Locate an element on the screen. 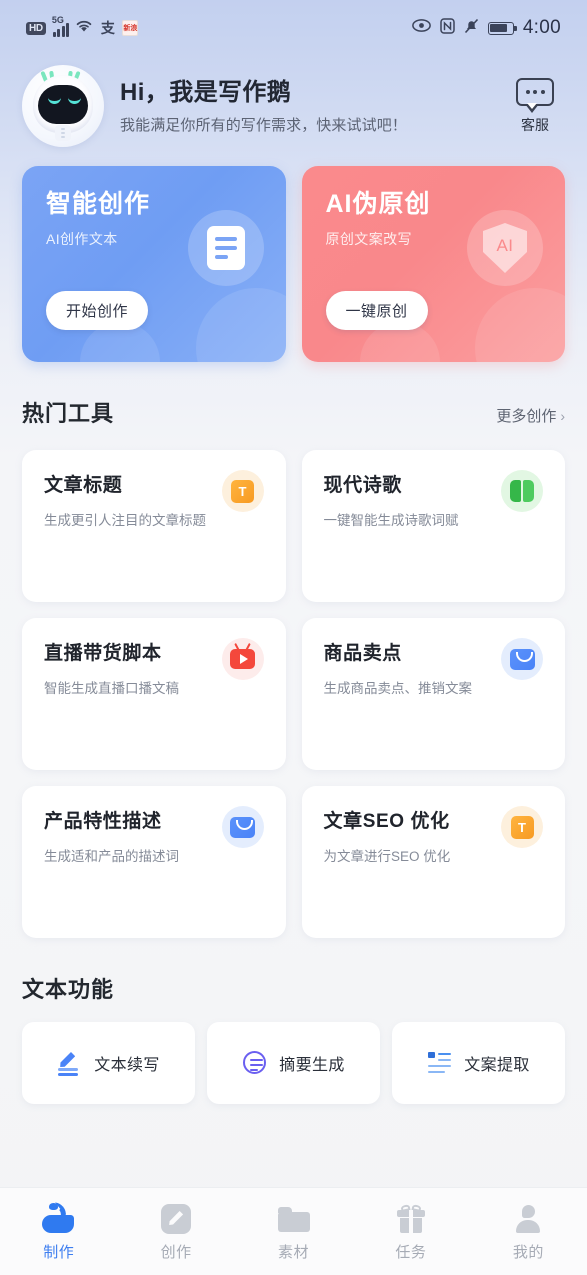  nfc-icon is located at coordinates (447, 28).